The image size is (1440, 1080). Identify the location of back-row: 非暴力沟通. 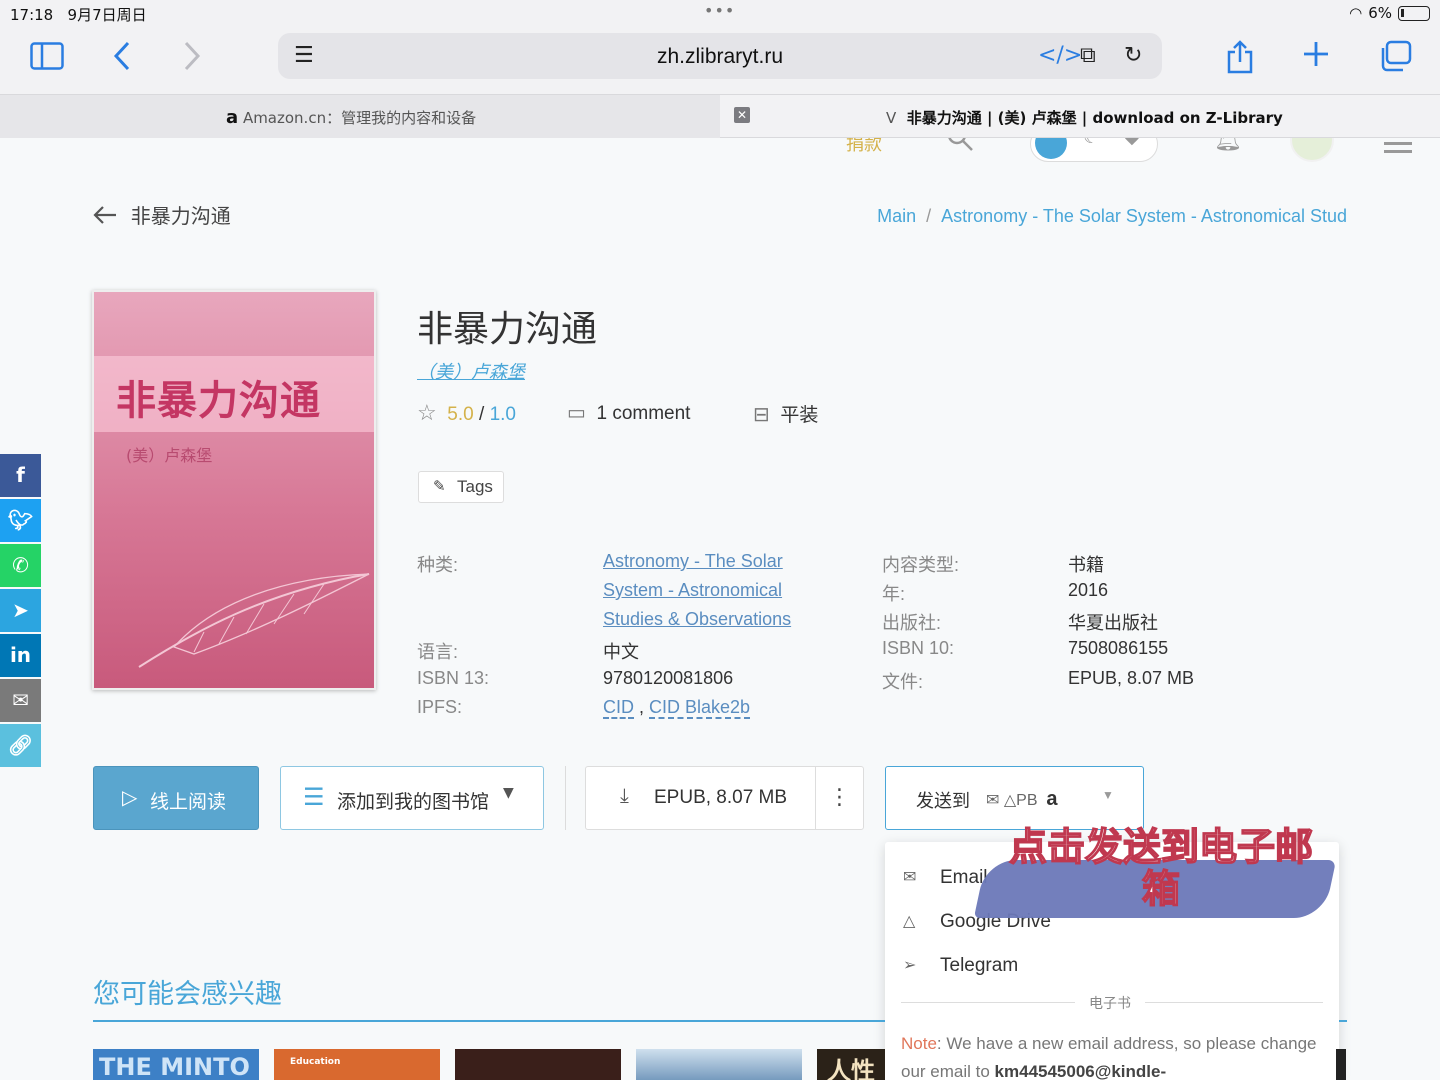
(161, 214).